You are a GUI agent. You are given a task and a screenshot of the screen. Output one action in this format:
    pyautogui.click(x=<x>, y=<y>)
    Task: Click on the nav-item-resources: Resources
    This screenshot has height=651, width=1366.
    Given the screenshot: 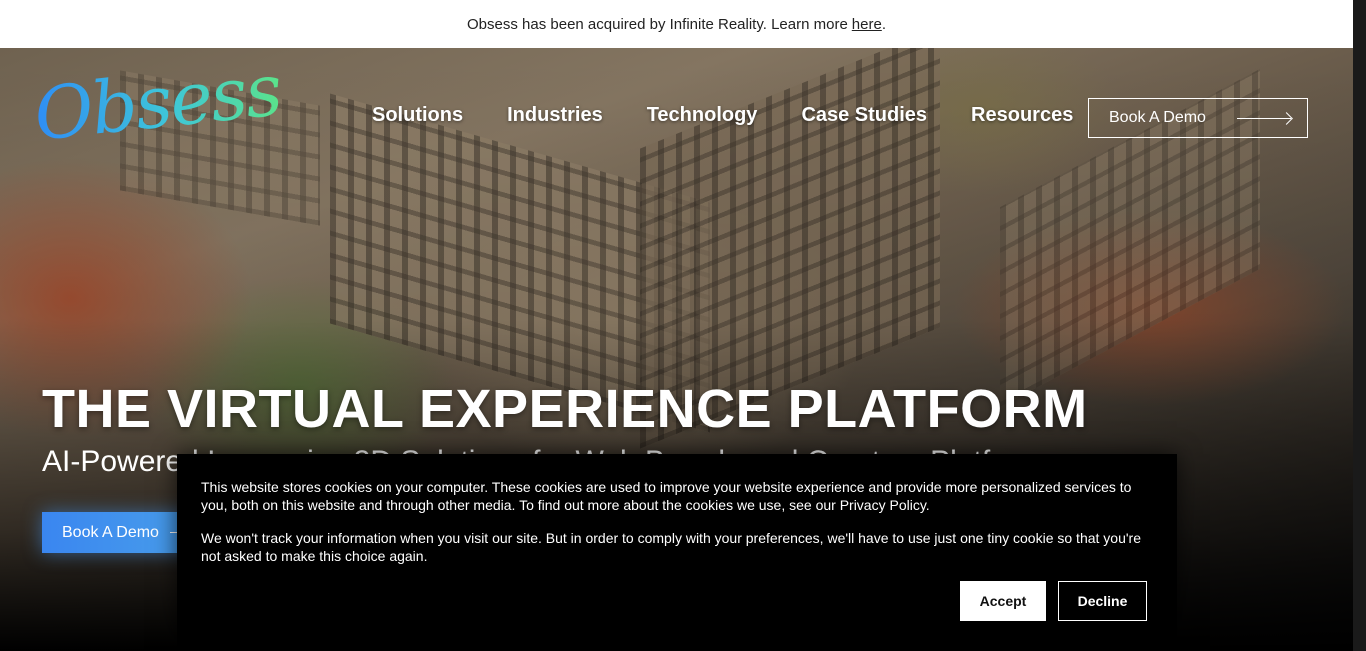 What is the action you would take?
    pyautogui.click(x=1022, y=115)
    